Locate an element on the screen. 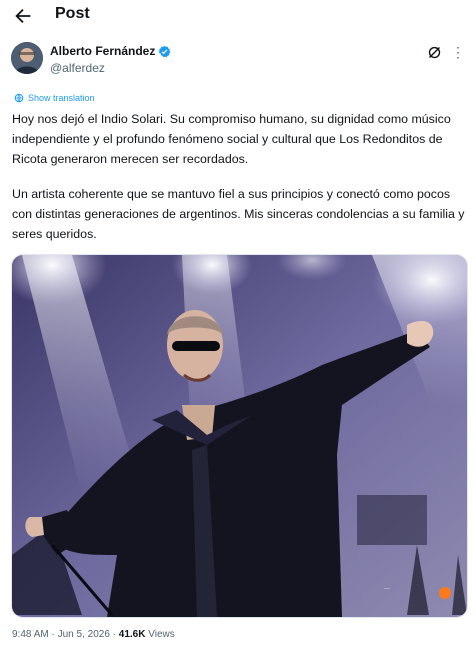  back-arrow-icon is located at coordinates (23, 16).